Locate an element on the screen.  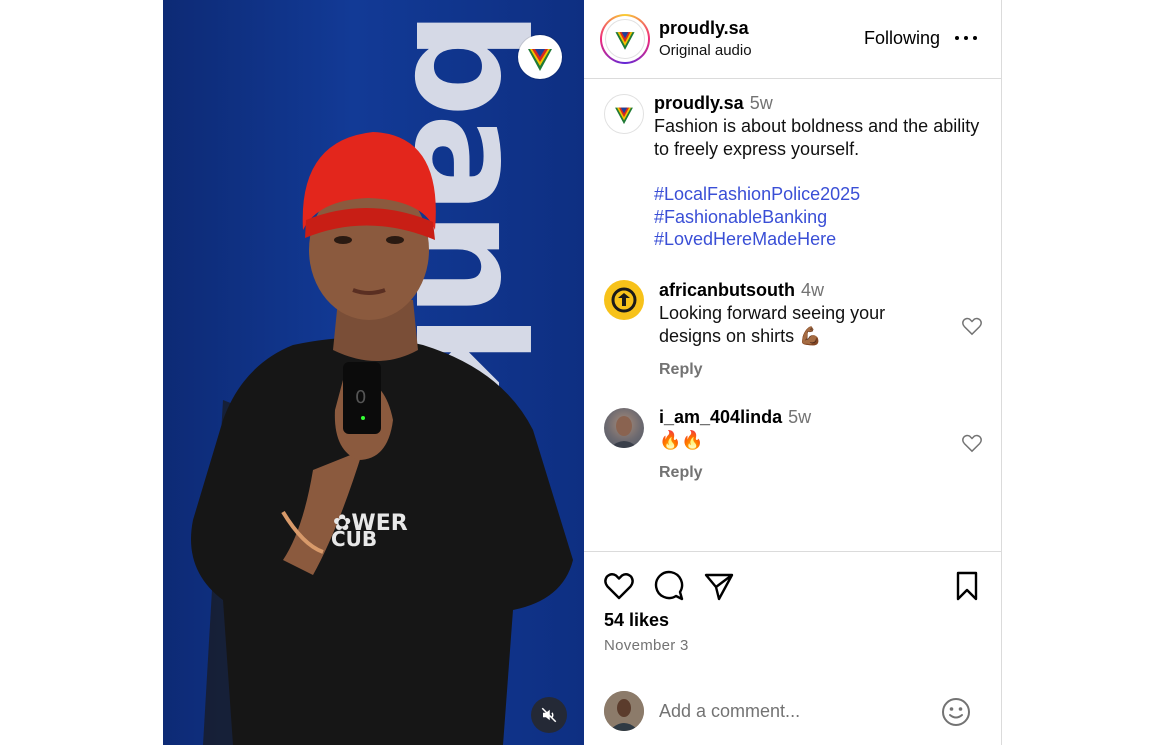
more-options-button is located at coordinates (966, 38).